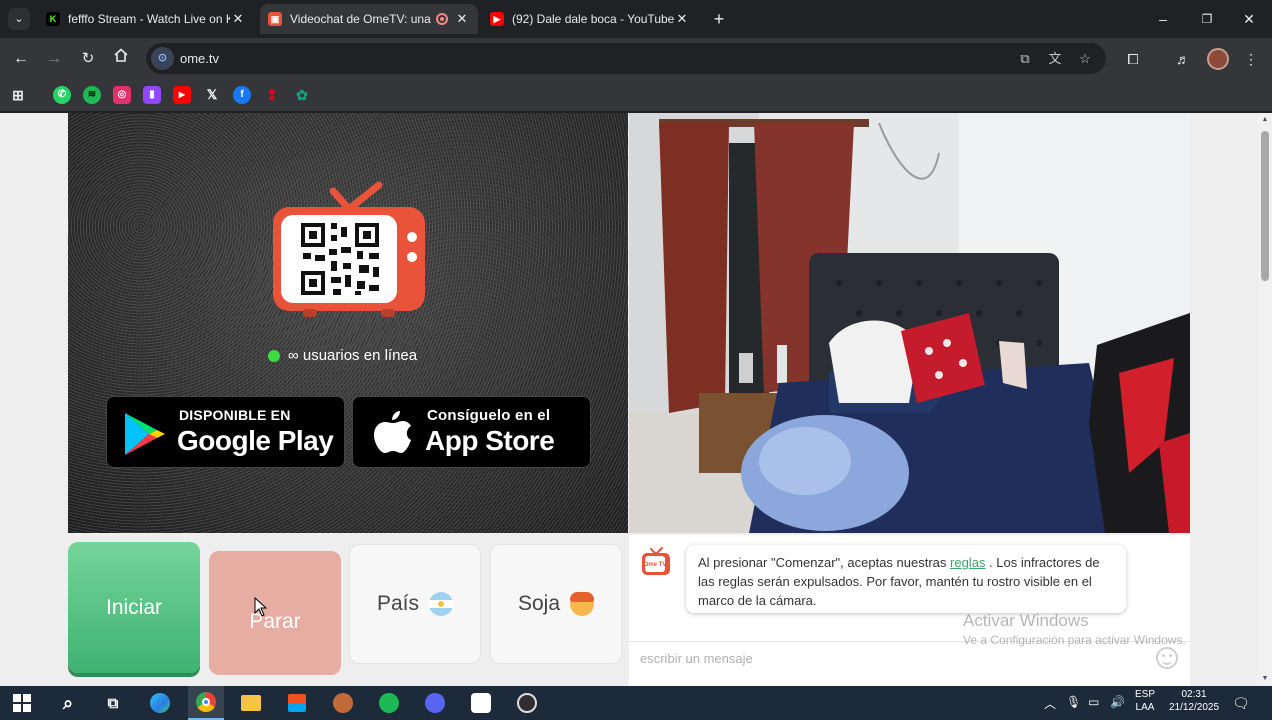  I want to click on tab-search-button: ⌄, so click(19, 19).